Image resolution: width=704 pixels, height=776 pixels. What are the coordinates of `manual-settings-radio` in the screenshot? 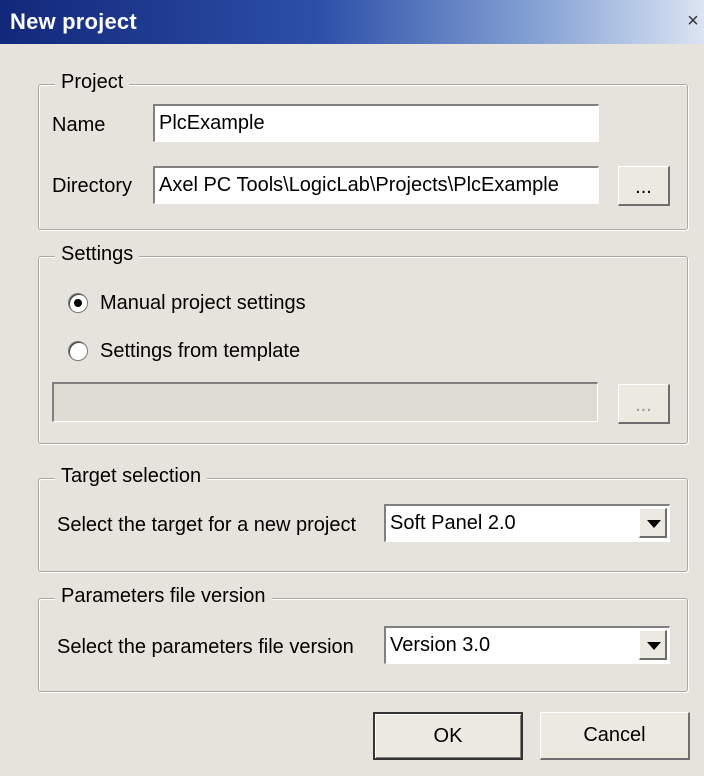 It's located at (78, 303).